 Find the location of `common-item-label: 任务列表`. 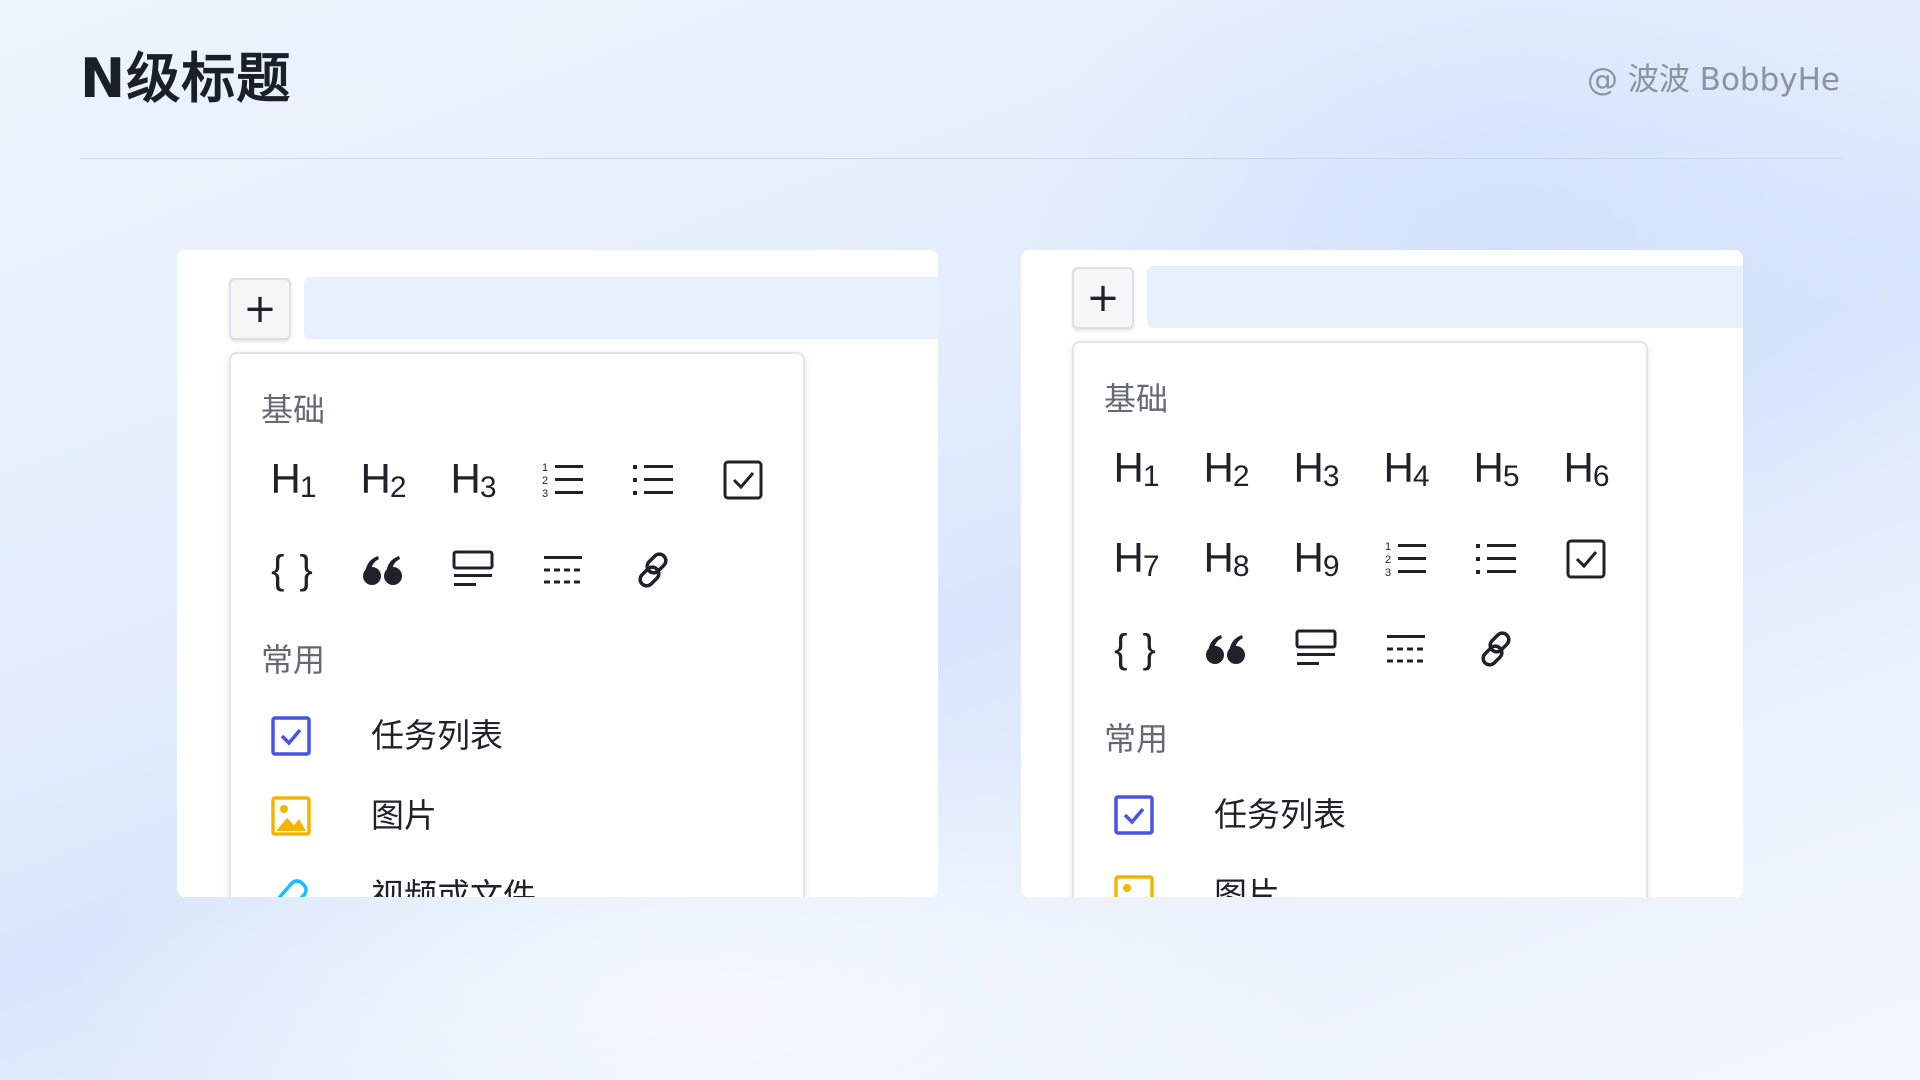

common-item-label: 任务列表 is located at coordinates (437, 735).